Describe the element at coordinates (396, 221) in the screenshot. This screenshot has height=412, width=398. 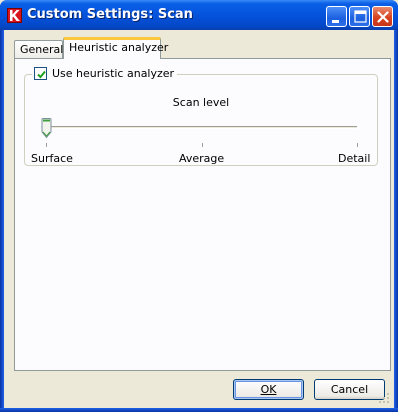
I see `window-frame-right` at that location.